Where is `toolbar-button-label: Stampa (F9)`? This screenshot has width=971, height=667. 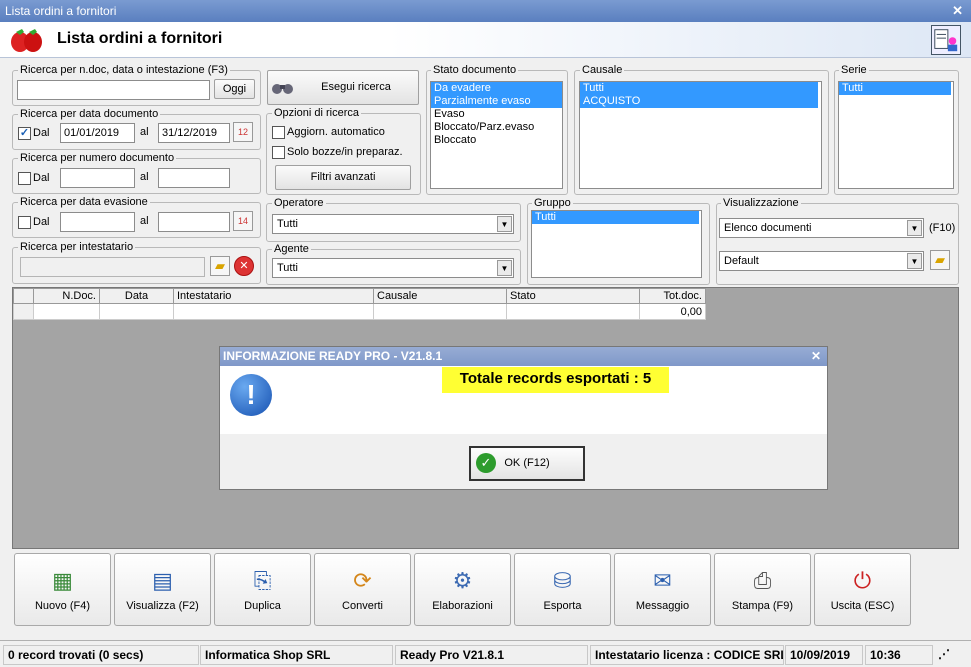 toolbar-button-label: Stampa (F9) is located at coordinates (762, 606).